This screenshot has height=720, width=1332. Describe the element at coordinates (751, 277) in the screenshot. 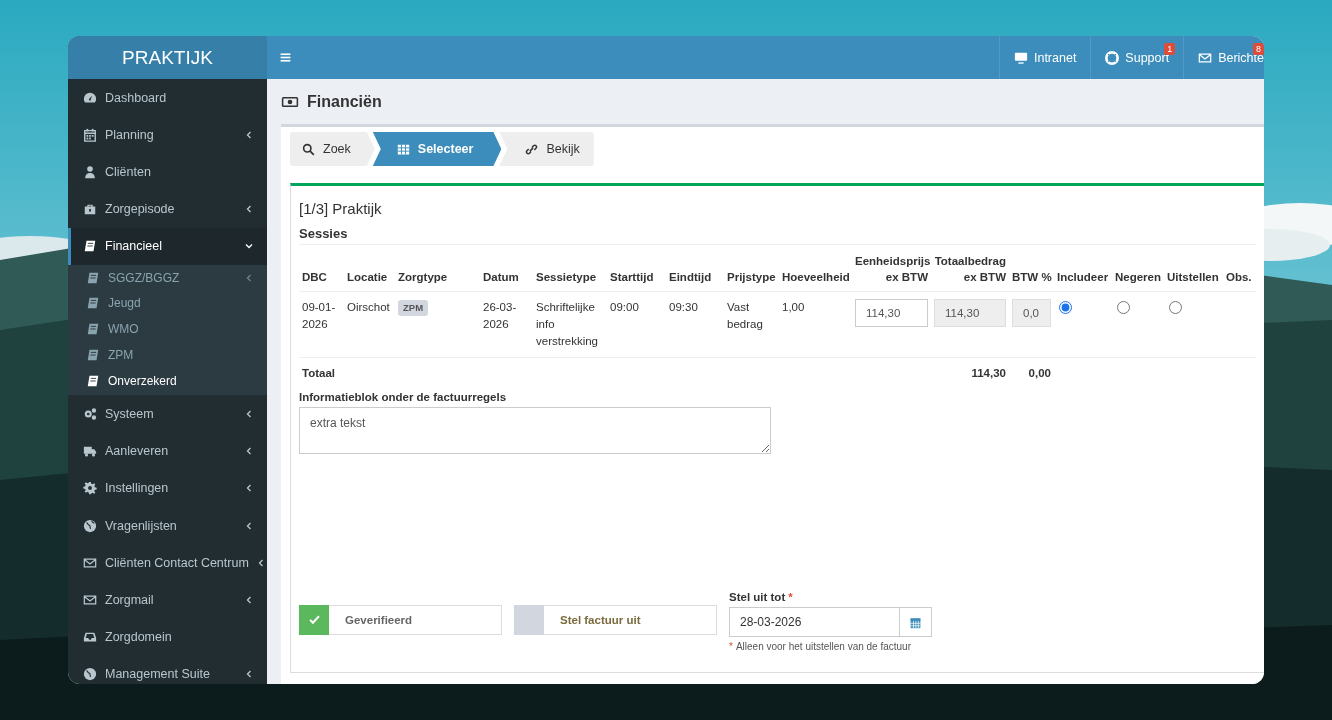

I see `column-header: Prijstype` at that location.